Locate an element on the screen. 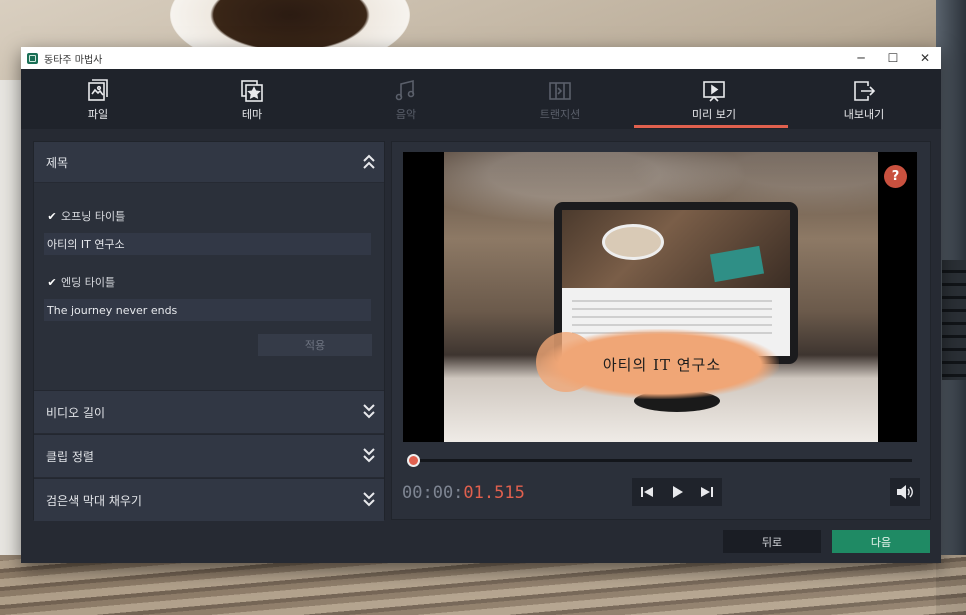 The height and width of the screenshot is (615, 966). skip-forward-icon is located at coordinates (707, 492).